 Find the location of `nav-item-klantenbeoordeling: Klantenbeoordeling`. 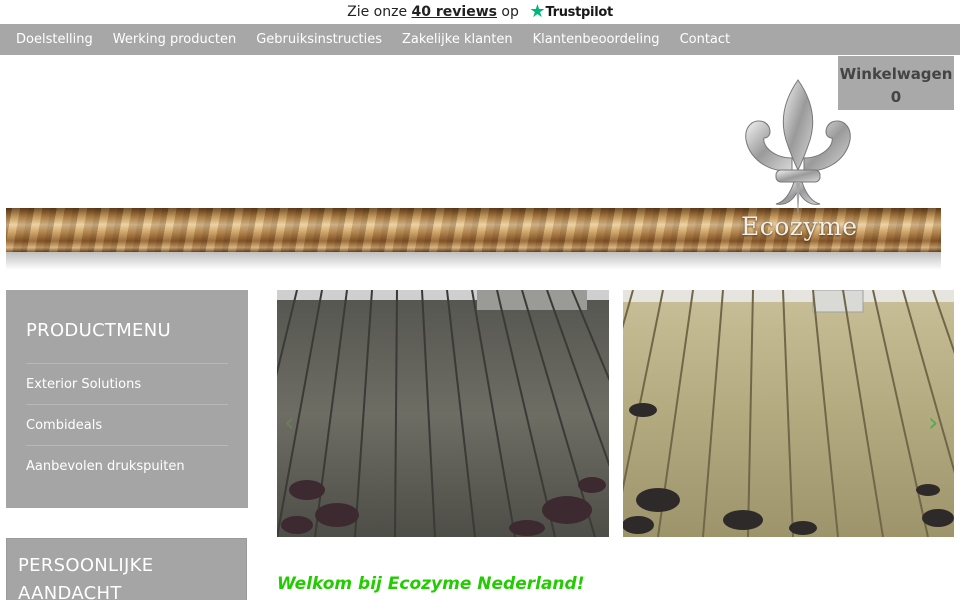

nav-item-klantenbeoordeling: Klantenbeoordeling is located at coordinates (596, 39).